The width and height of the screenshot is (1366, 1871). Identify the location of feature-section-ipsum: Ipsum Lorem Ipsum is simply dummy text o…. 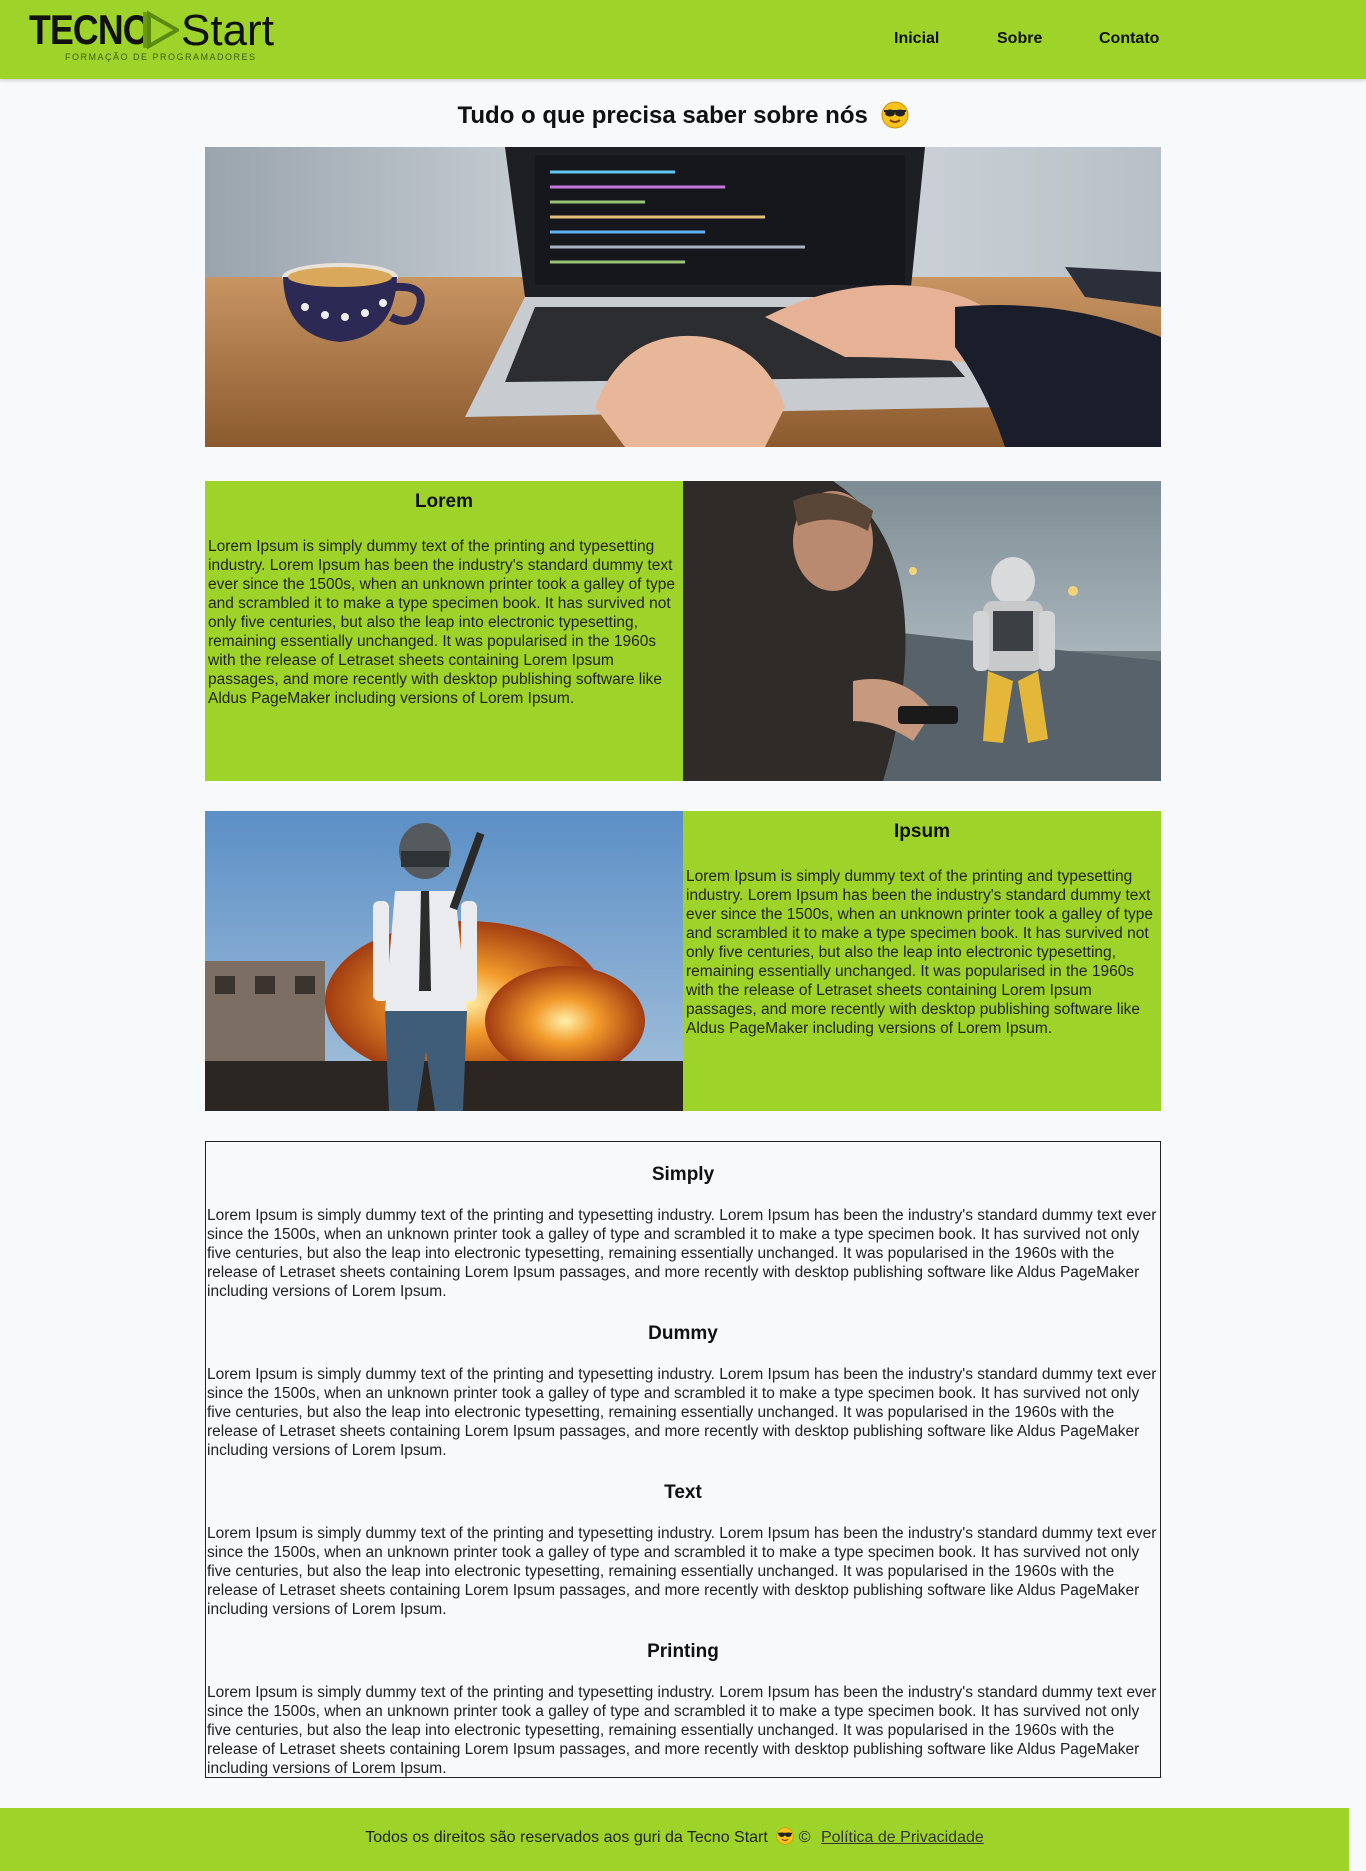
(683, 961).